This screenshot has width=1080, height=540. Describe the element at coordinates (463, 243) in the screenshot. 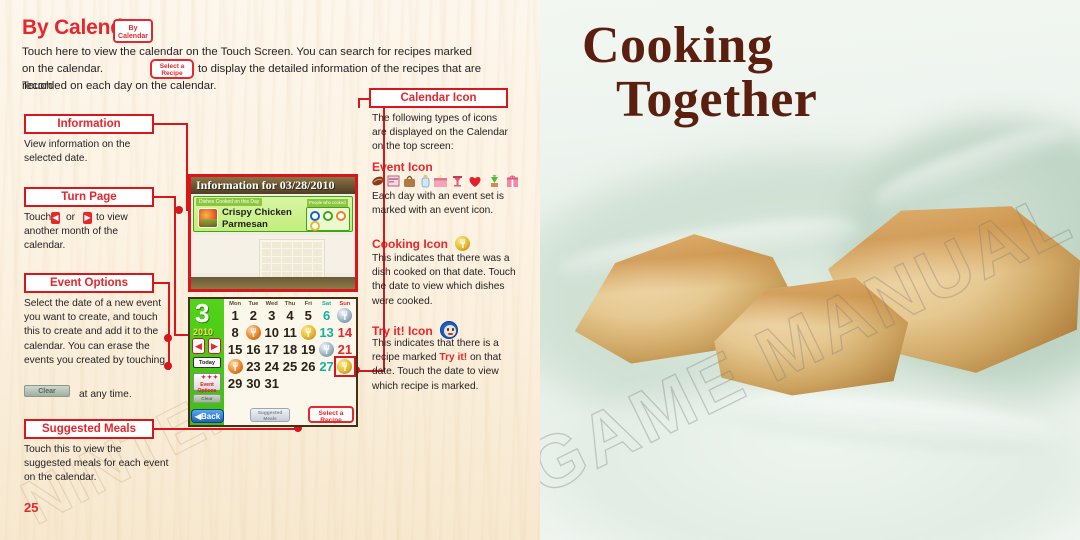

I see `cooking-icon` at that location.